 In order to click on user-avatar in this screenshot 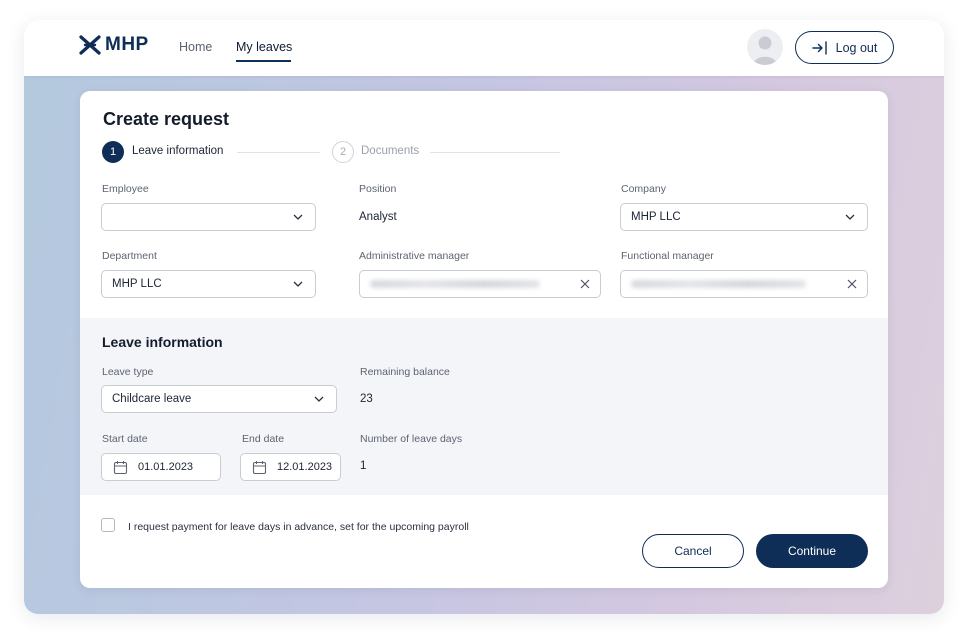, I will do `click(765, 47)`.